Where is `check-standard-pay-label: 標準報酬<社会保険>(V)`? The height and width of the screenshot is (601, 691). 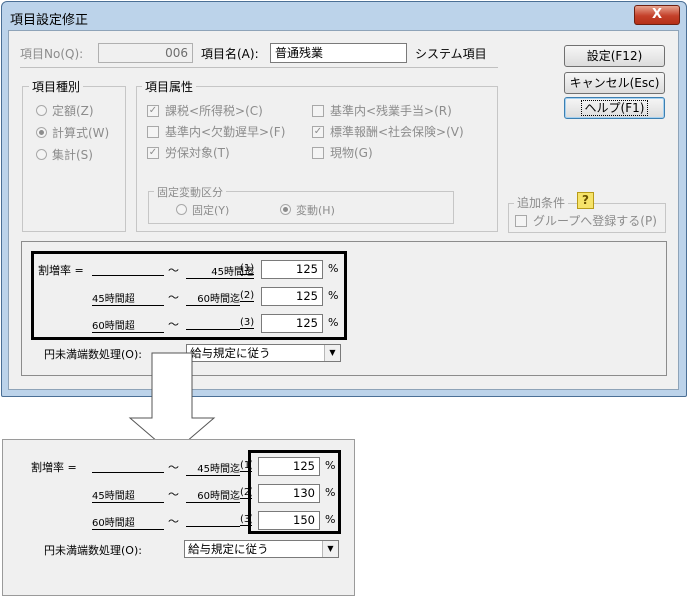
check-standard-pay-label: 標準報酬<社会保険>(V) is located at coordinates (397, 132).